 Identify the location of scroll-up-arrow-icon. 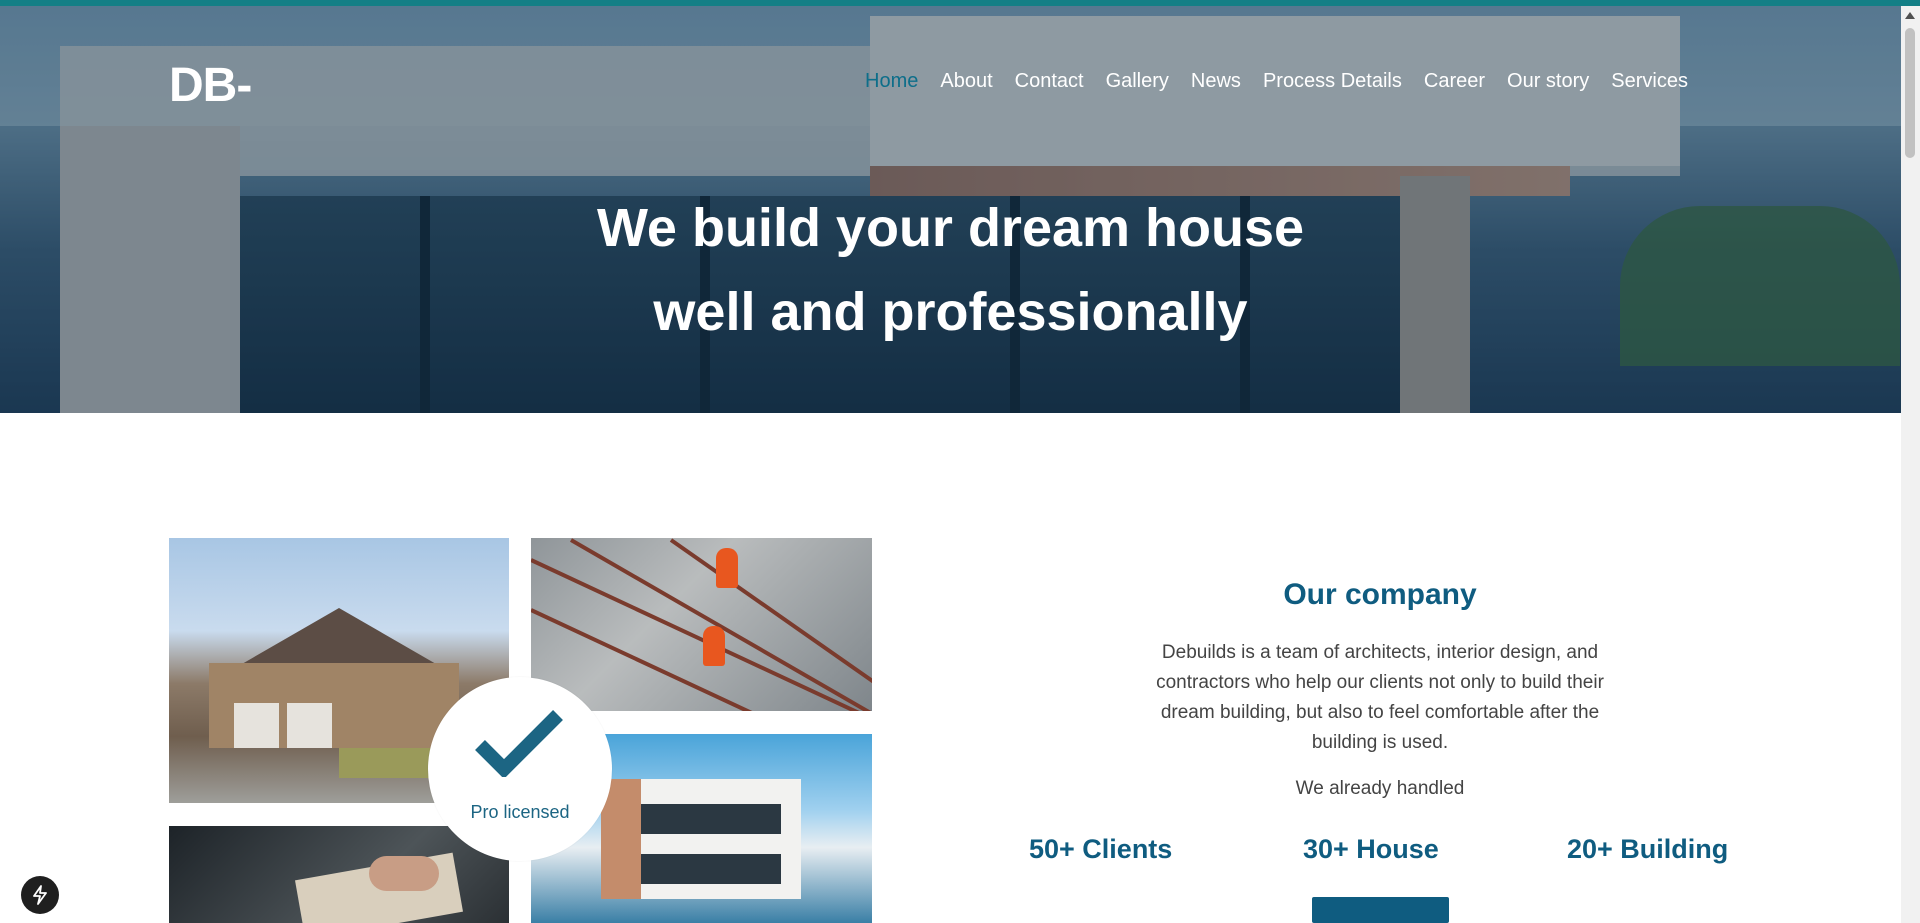
(1910, 15).